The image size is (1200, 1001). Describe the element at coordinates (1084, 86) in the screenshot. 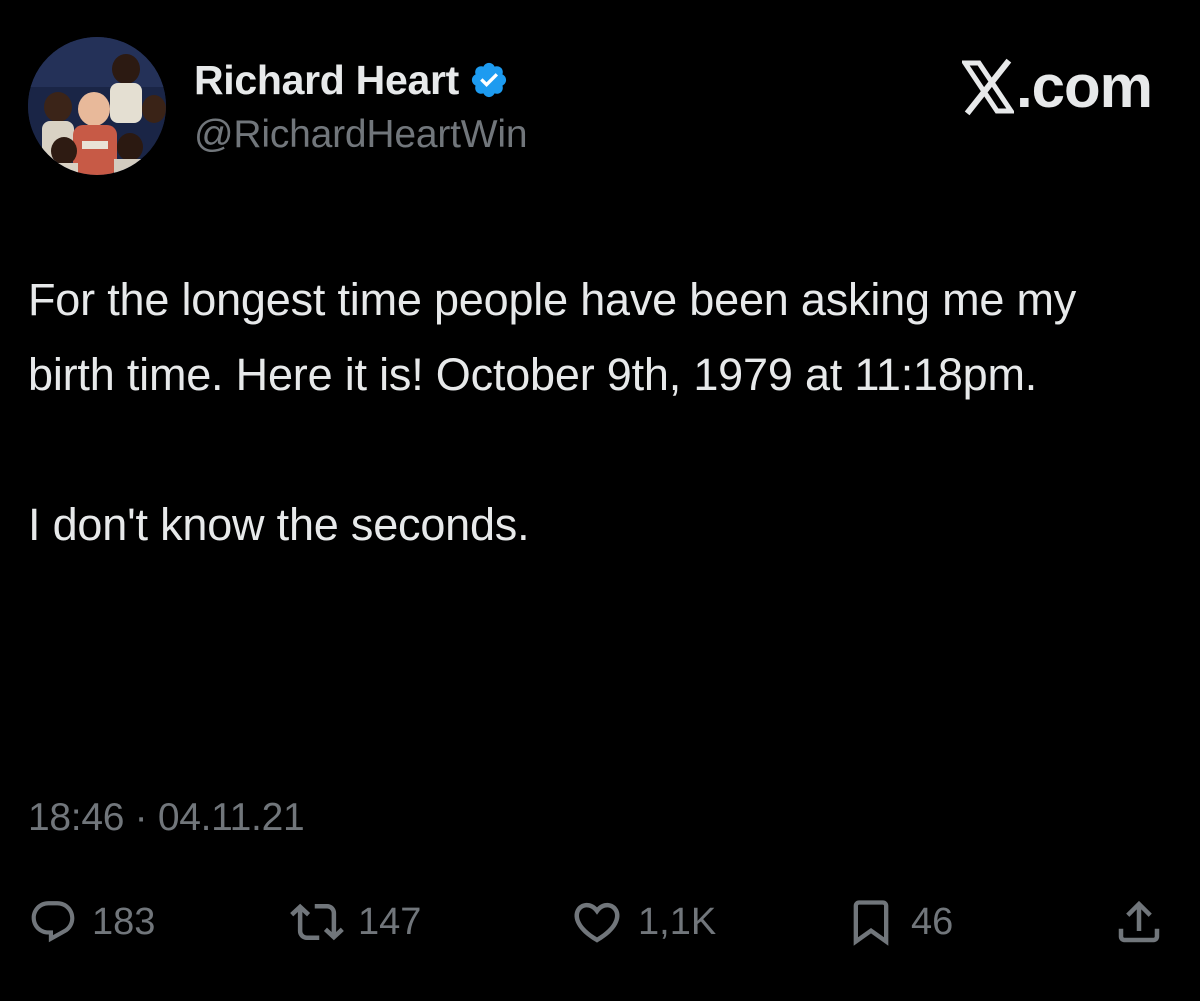

I see `brand-label: .com` at that location.